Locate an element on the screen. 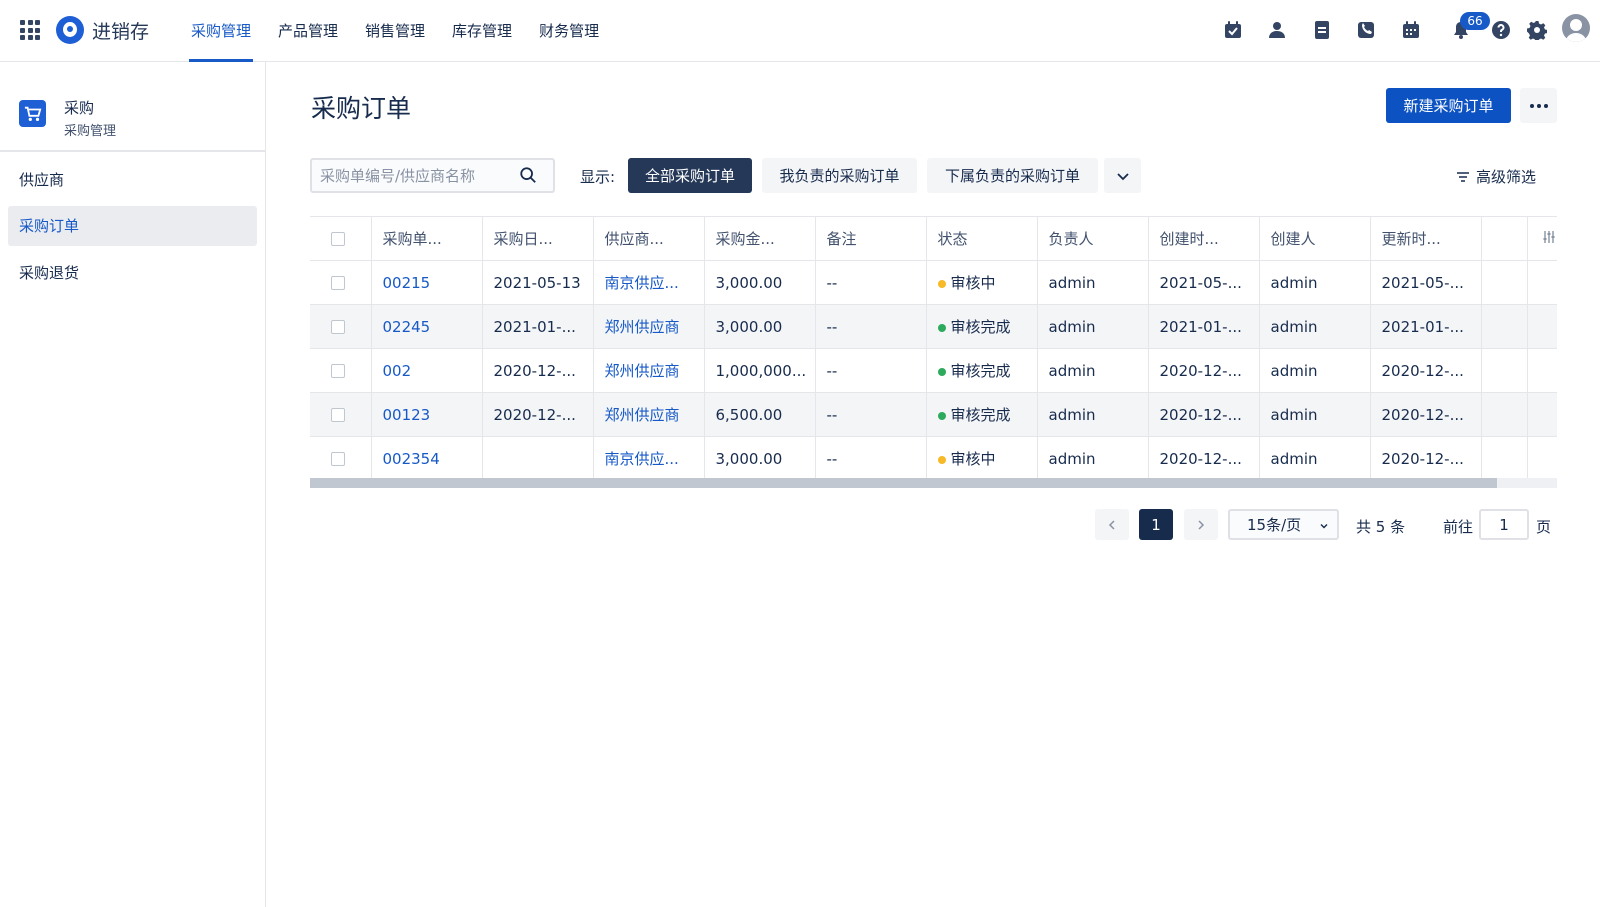 The image size is (1600, 907). column-settings-icon is located at coordinates (1549, 237).